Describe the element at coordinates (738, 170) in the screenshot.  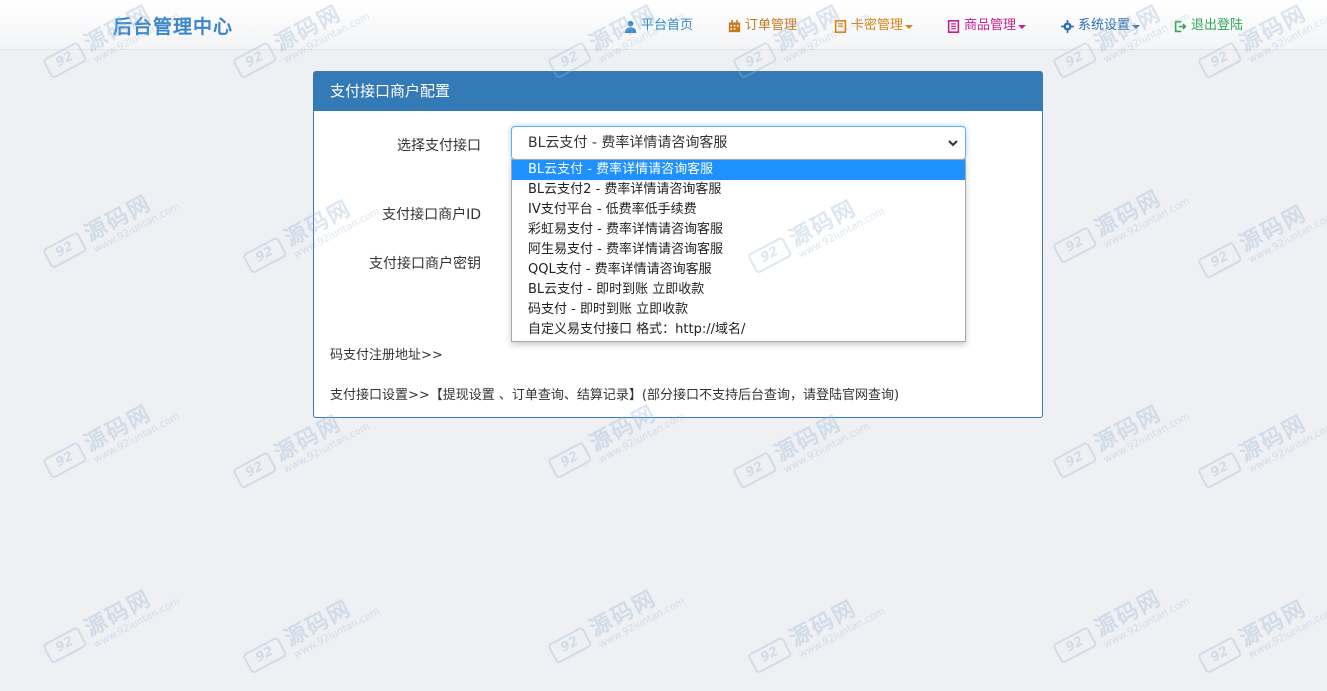
I see `option-item: BL云支付 - 费率详情请咨询客服` at that location.